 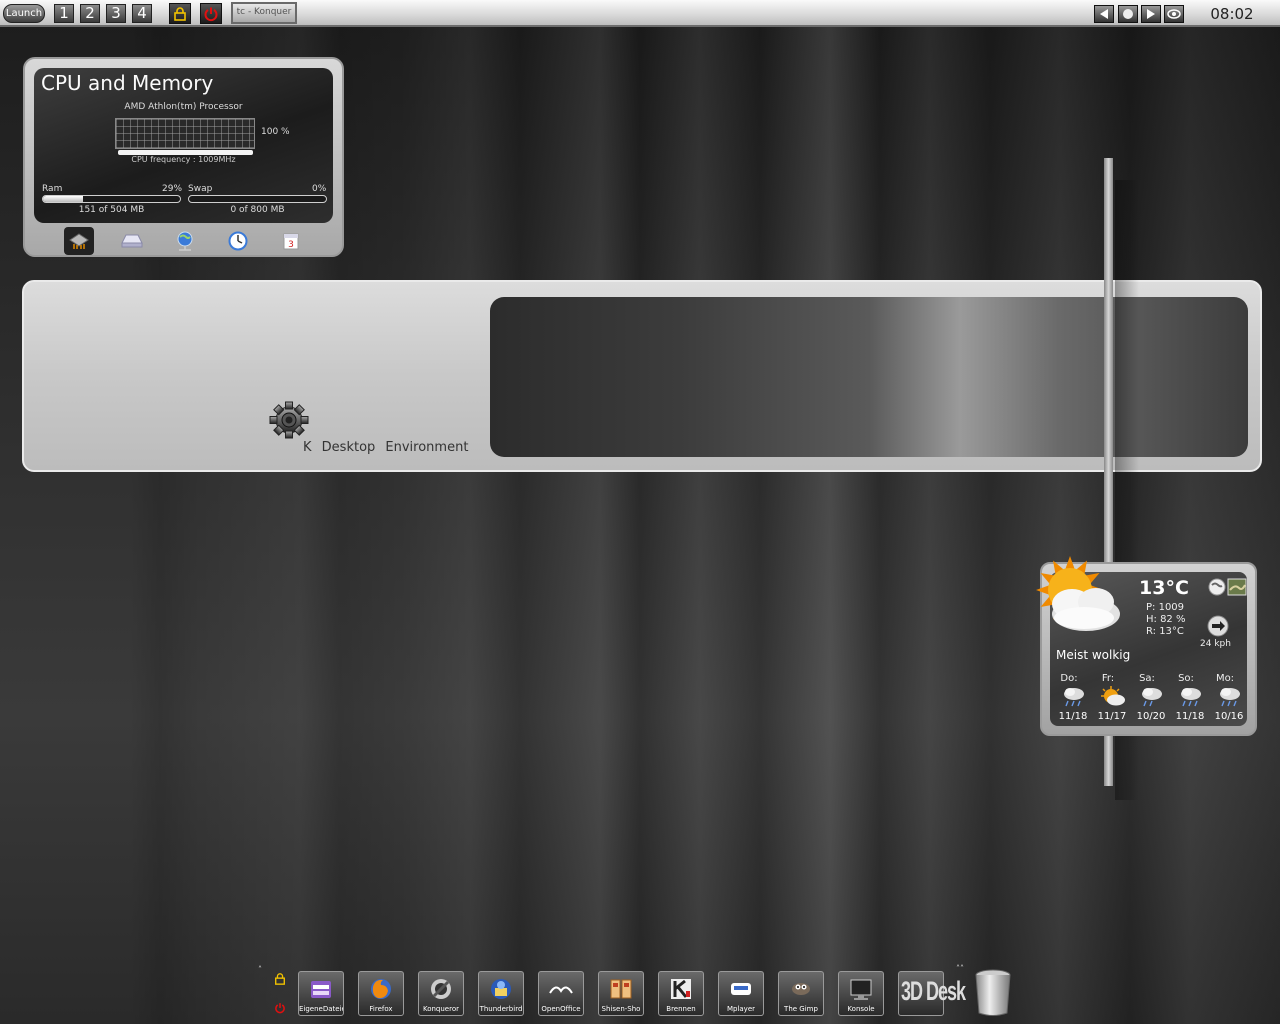 I want to click on trash-icon, so click(x=993, y=993).